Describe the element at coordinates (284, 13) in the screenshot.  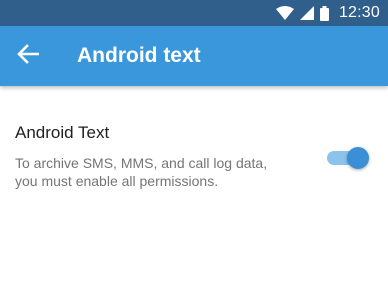
I see `wifi-icon` at that location.